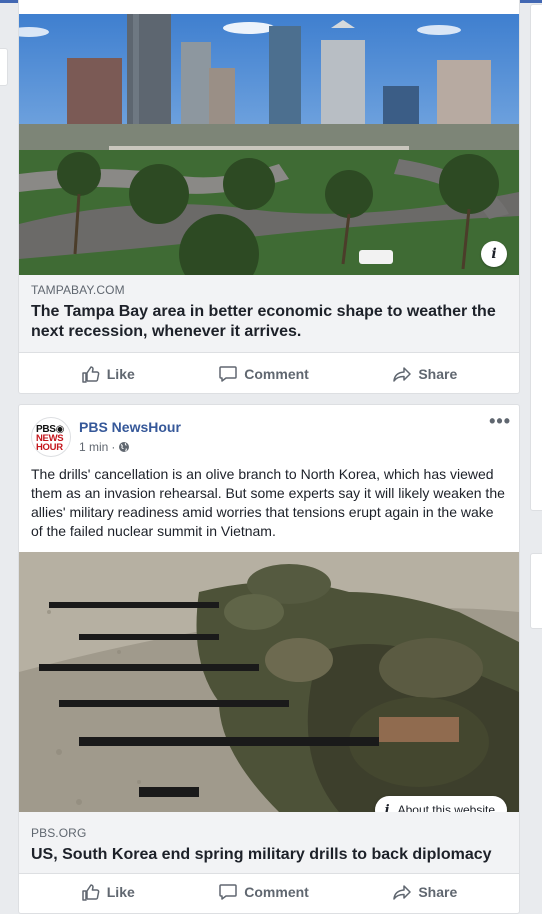  What do you see at coordinates (536, 257) in the screenshot?
I see `right-sidebar-panel` at bounding box center [536, 257].